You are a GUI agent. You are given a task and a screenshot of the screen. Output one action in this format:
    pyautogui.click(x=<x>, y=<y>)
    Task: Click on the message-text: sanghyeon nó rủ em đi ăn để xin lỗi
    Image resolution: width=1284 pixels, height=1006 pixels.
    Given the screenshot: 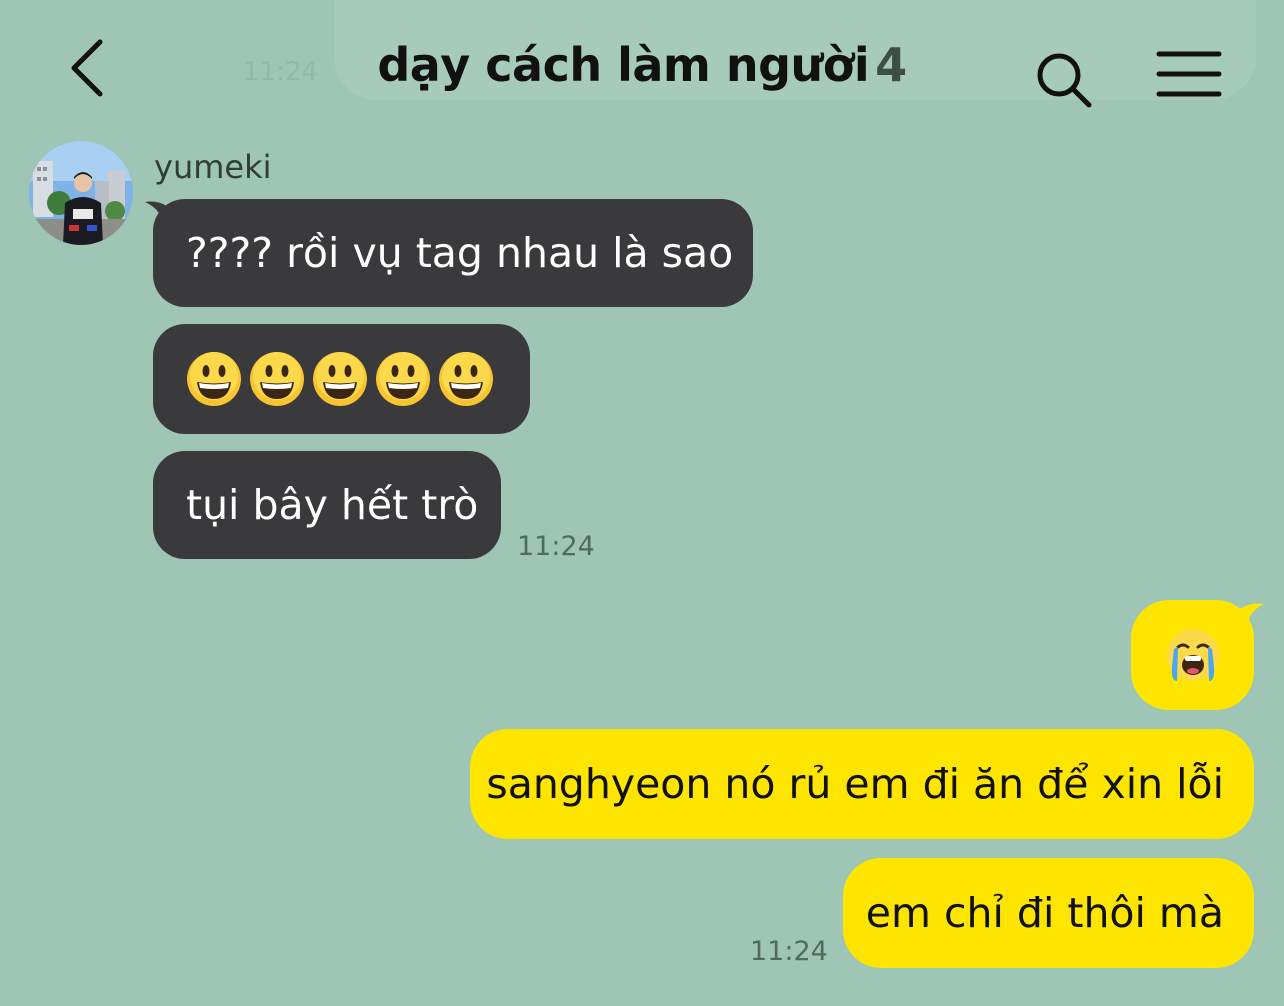 What is the action you would take?
    pyautogui.click(x=855, y=784)
    